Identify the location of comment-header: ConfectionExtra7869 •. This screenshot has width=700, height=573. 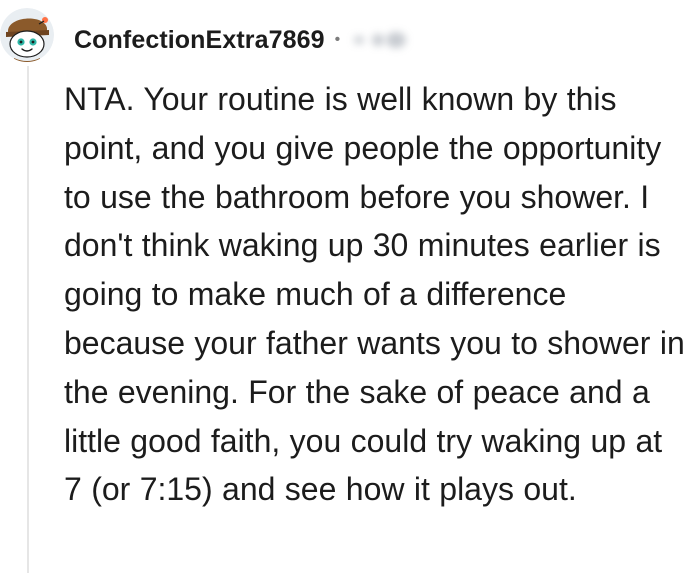
(247, 40).